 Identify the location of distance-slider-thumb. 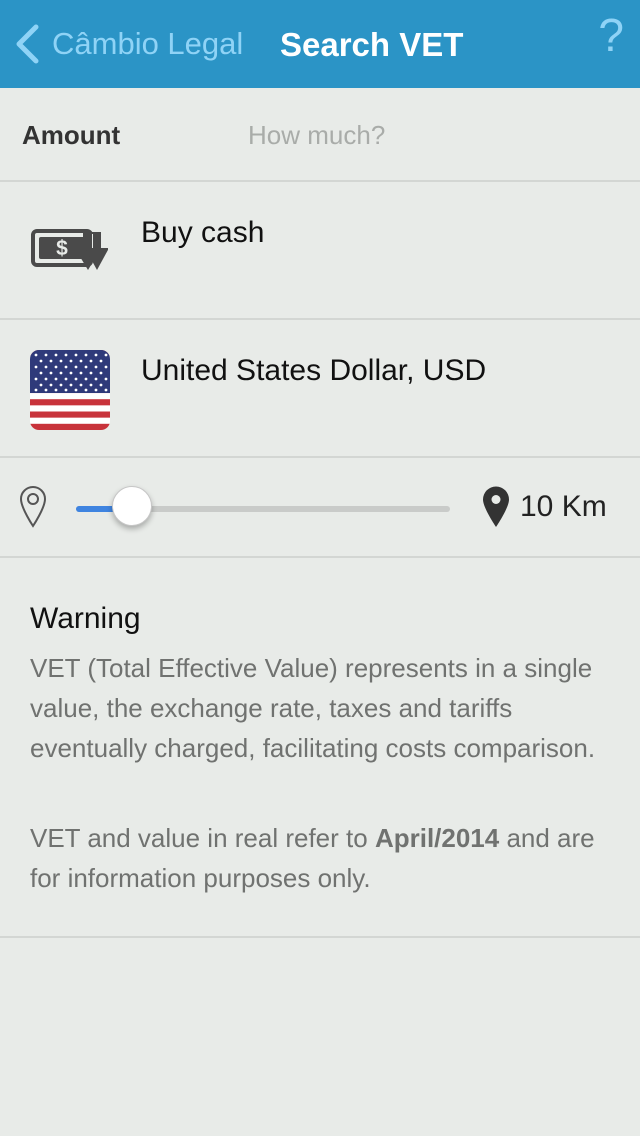
(132, 506).